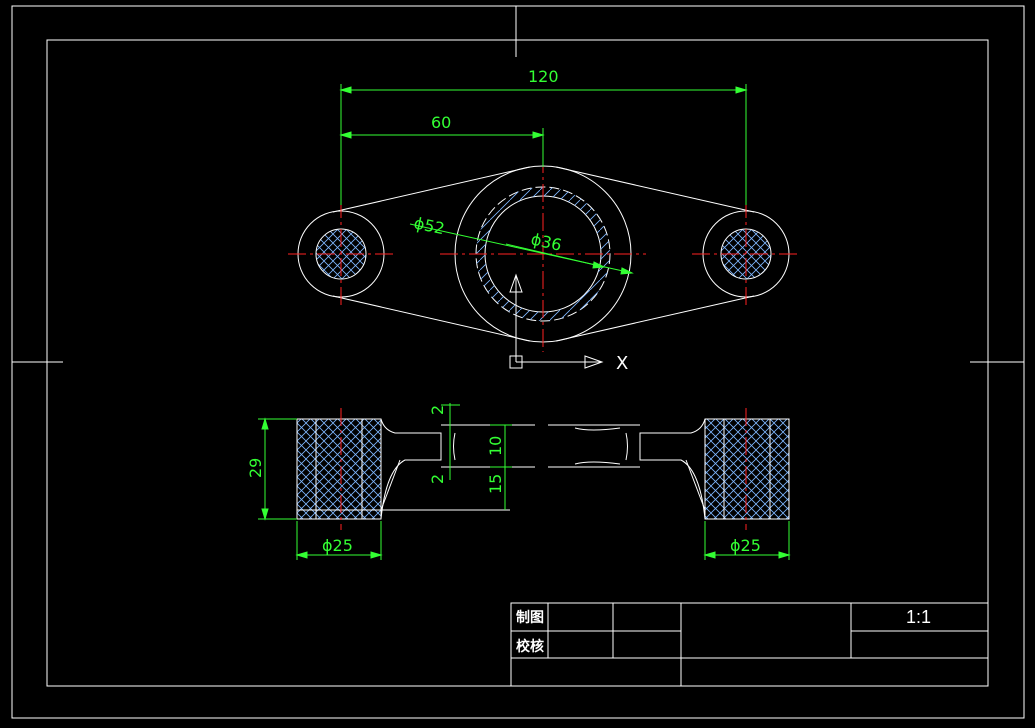 The image size is (1035, 728). What do you see at coordinates (530, 617) in the screenshot?
I see `title-block-drawn-label: 制图` at bounding box center [530, 617].